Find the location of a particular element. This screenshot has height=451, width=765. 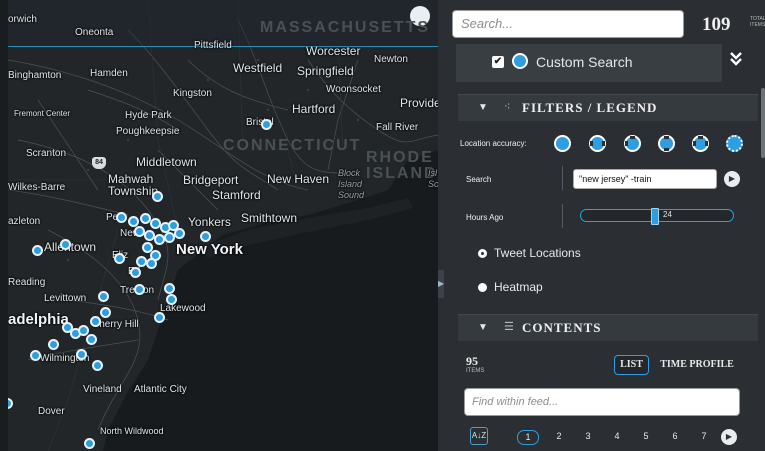

divider is located at coordinates (562, 216).